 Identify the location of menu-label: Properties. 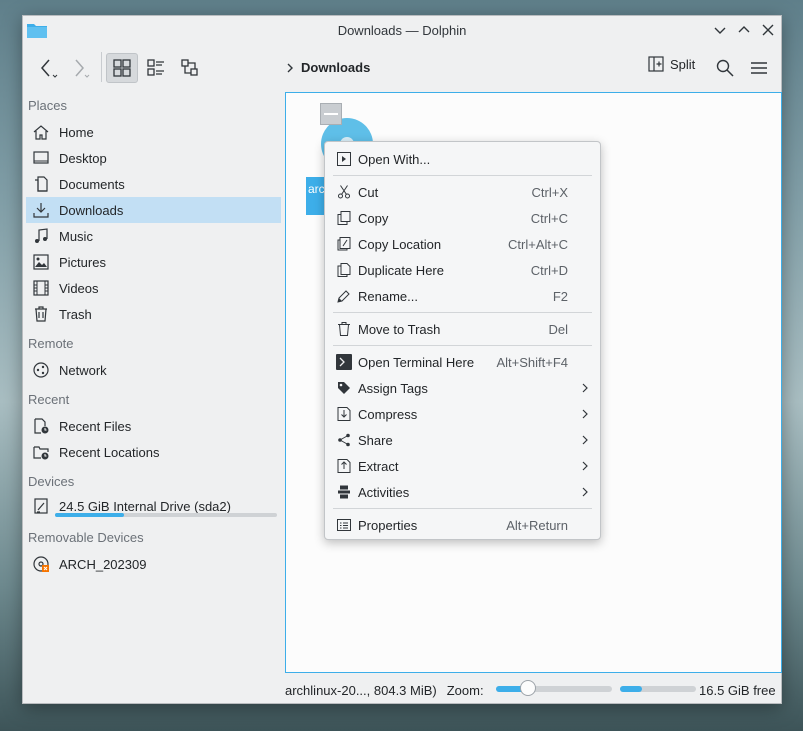
(388, 525).